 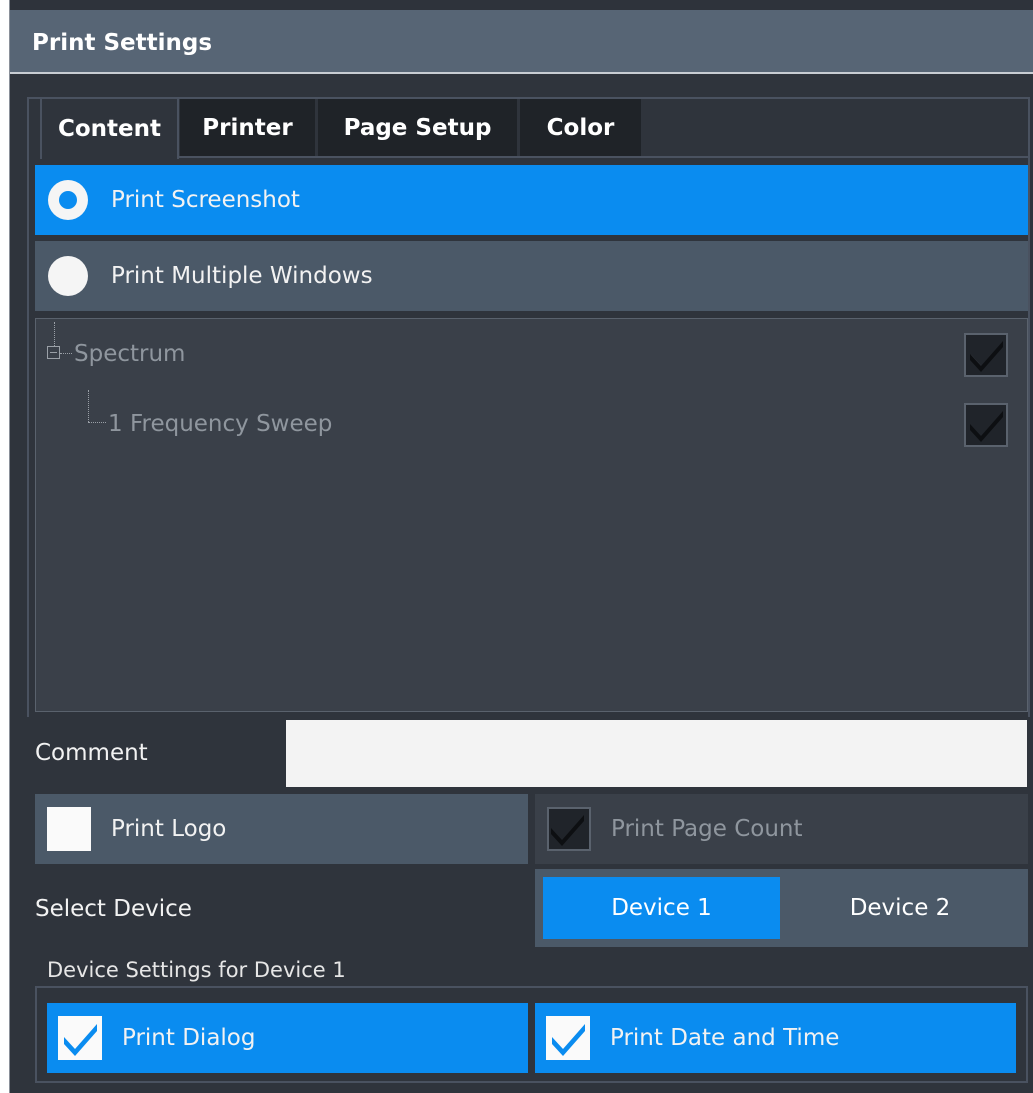 I want to click on tree-checkbox-spectrum, so click(x=986, y=355).